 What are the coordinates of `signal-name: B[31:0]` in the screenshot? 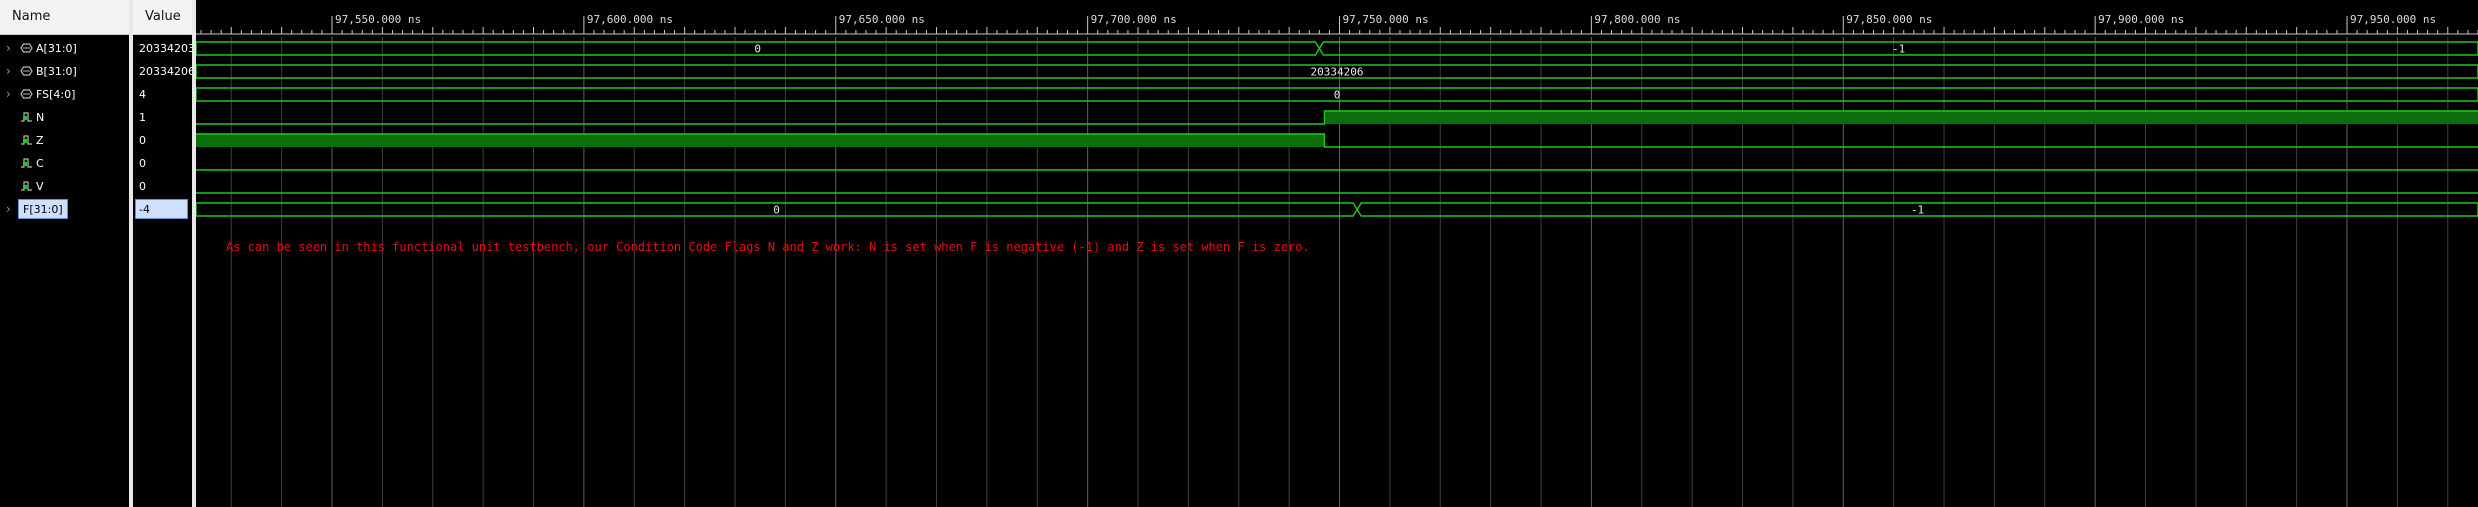 It's located at (56, 71).